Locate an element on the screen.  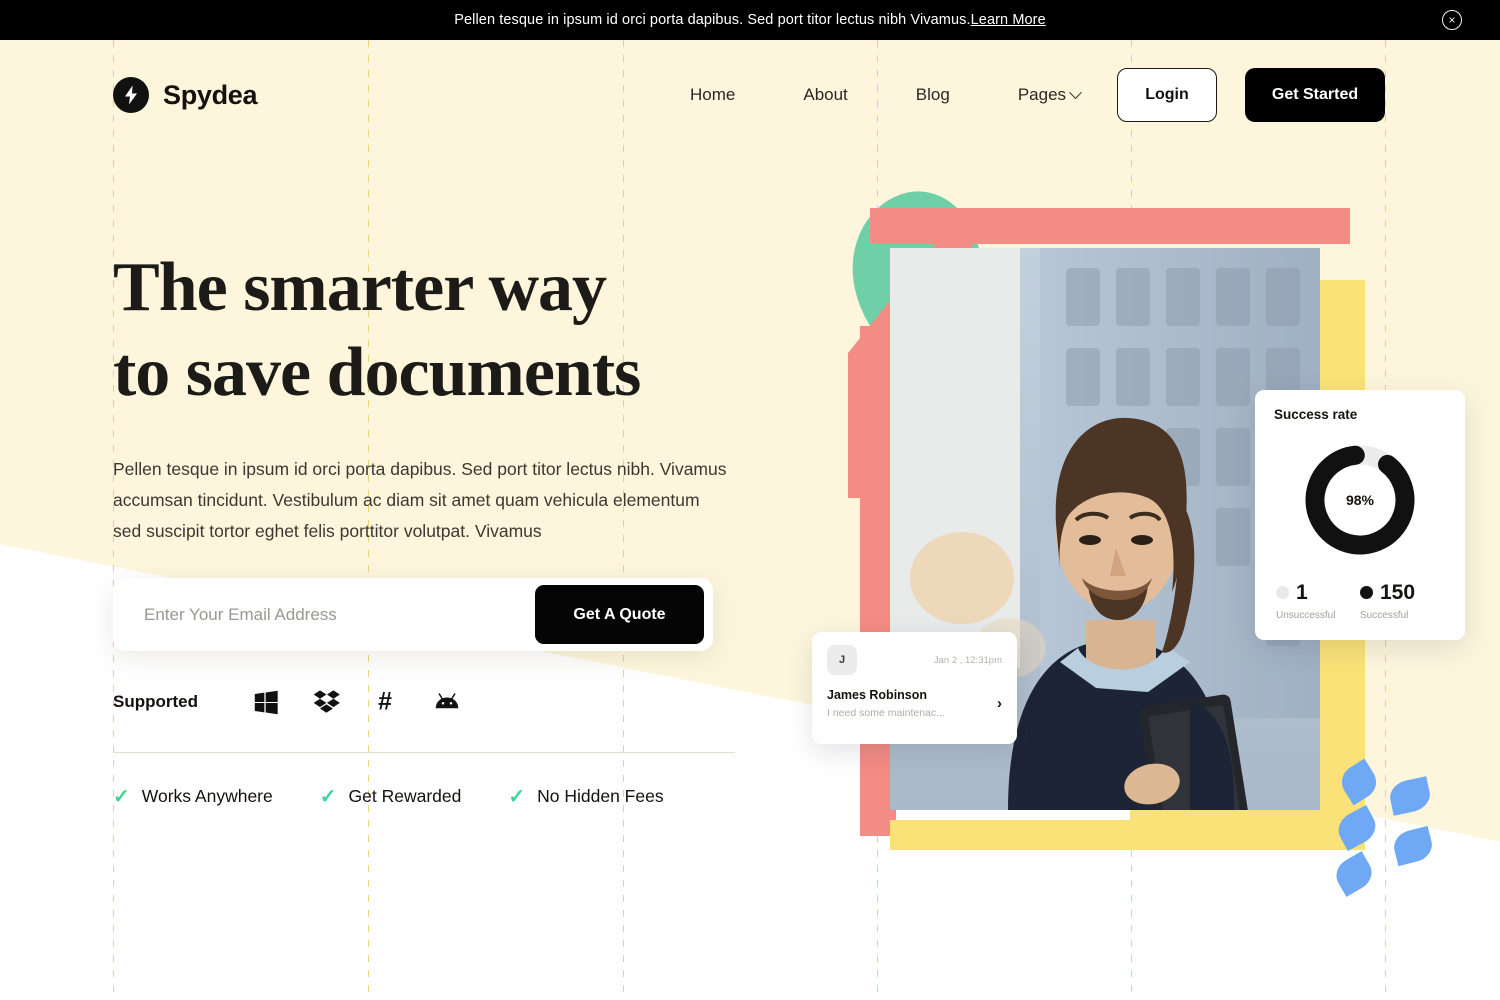
legend-value: 150 is located at coordinates (1398, 592).